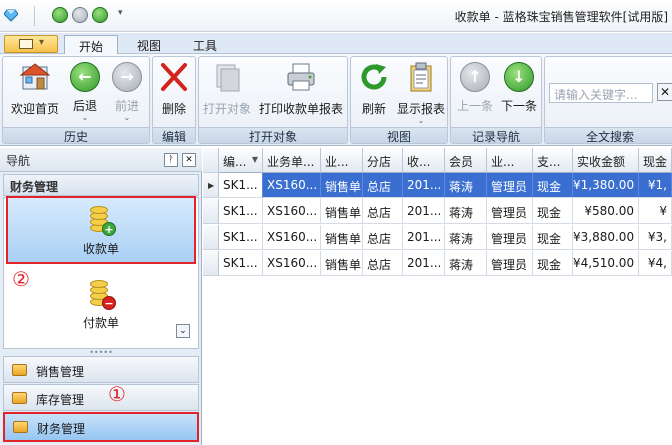 The width and height of the screenshot is (672, 445). I want to click on column-header-member: 会员, so click(466, 160).